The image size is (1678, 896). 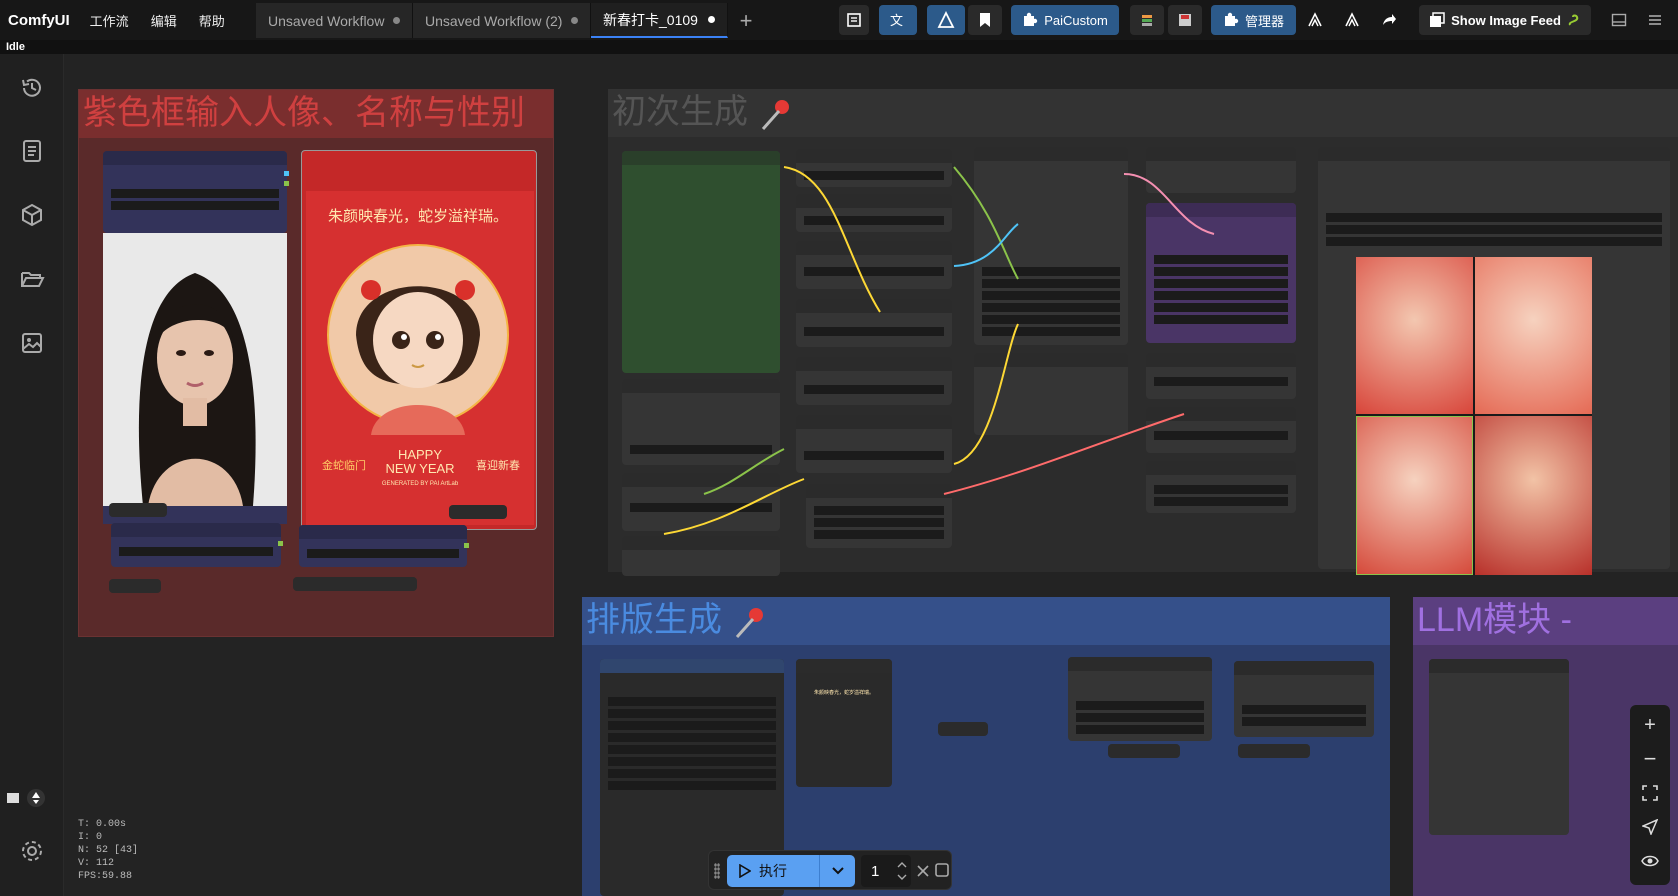 I want to click on close-icon, so click(x=923, y=871).